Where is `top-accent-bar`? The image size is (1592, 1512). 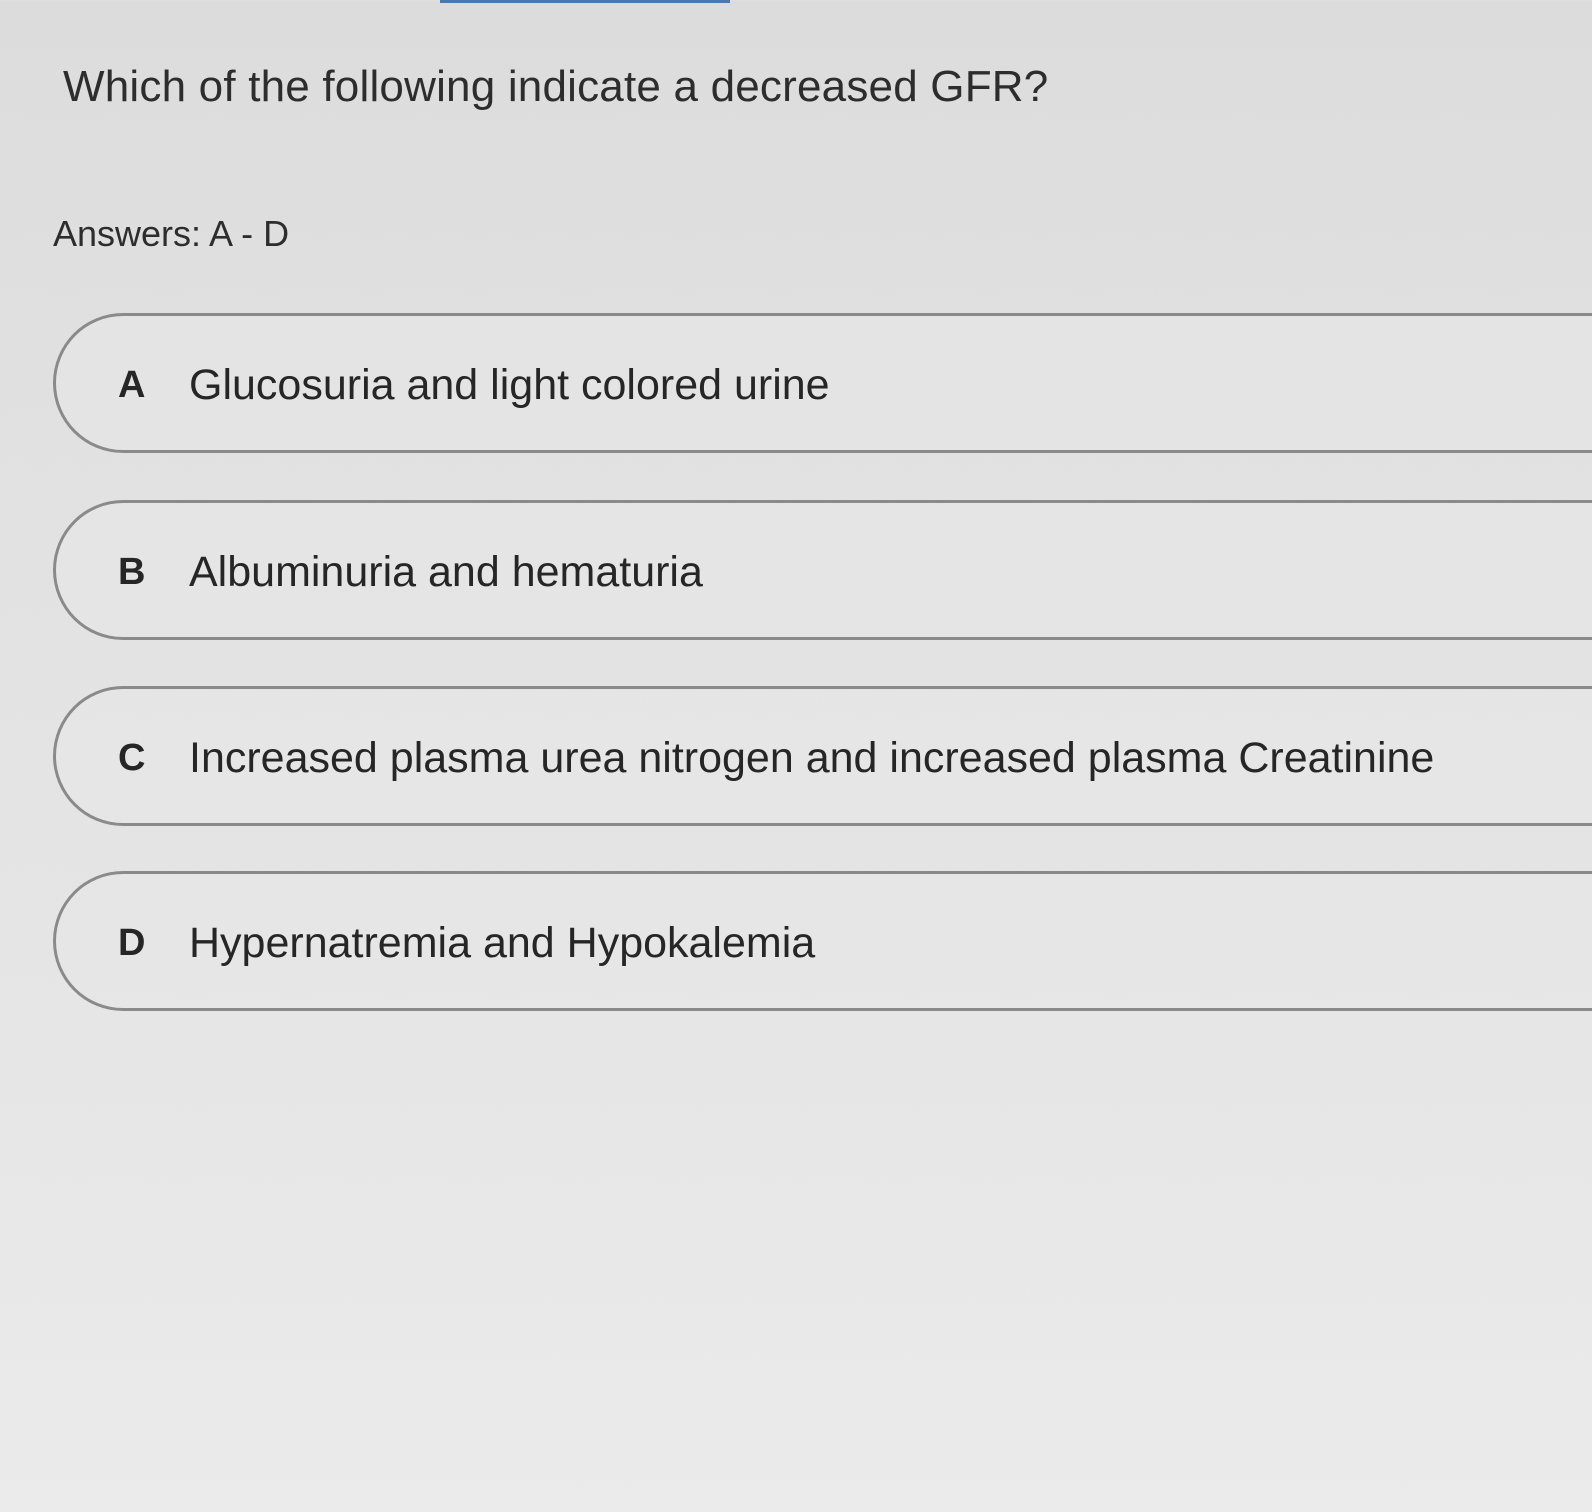 top-accent-bar is located at coordinates (585, 1).